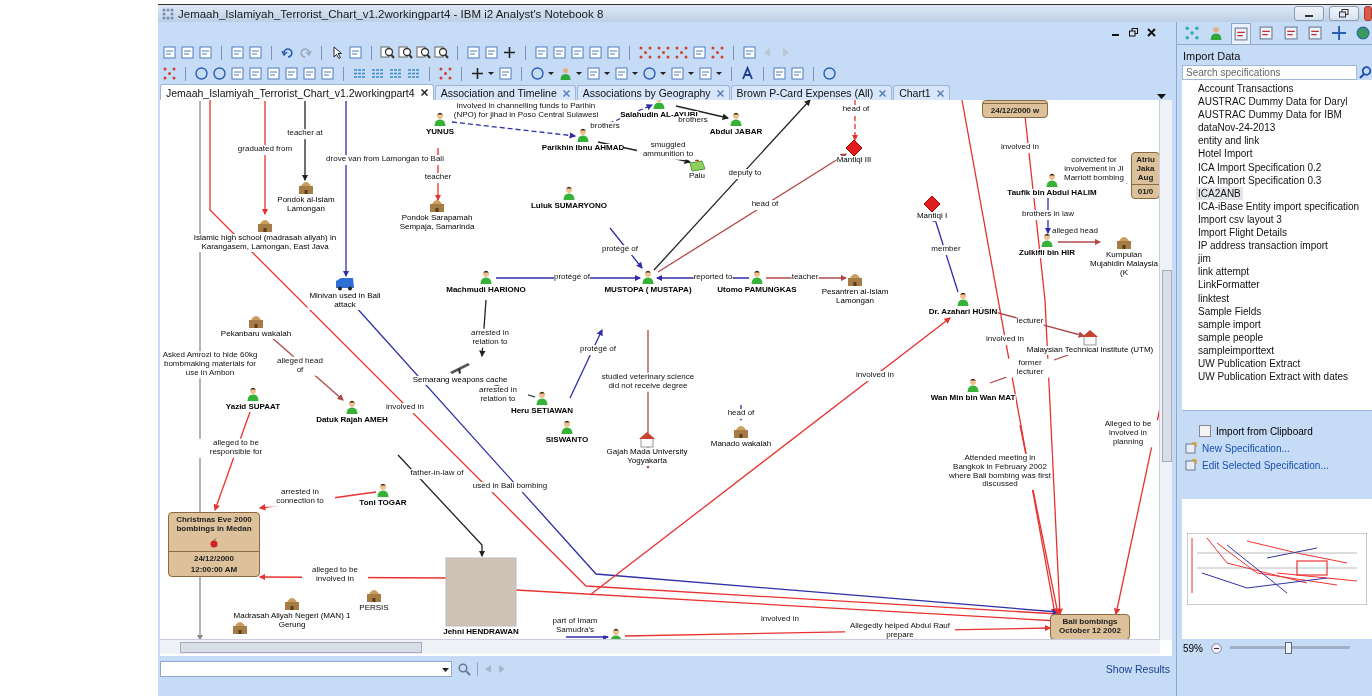 Image resolution: width=1372 pixels, height=696 pixels. I want to click on checkbox, so click(1205, 431).